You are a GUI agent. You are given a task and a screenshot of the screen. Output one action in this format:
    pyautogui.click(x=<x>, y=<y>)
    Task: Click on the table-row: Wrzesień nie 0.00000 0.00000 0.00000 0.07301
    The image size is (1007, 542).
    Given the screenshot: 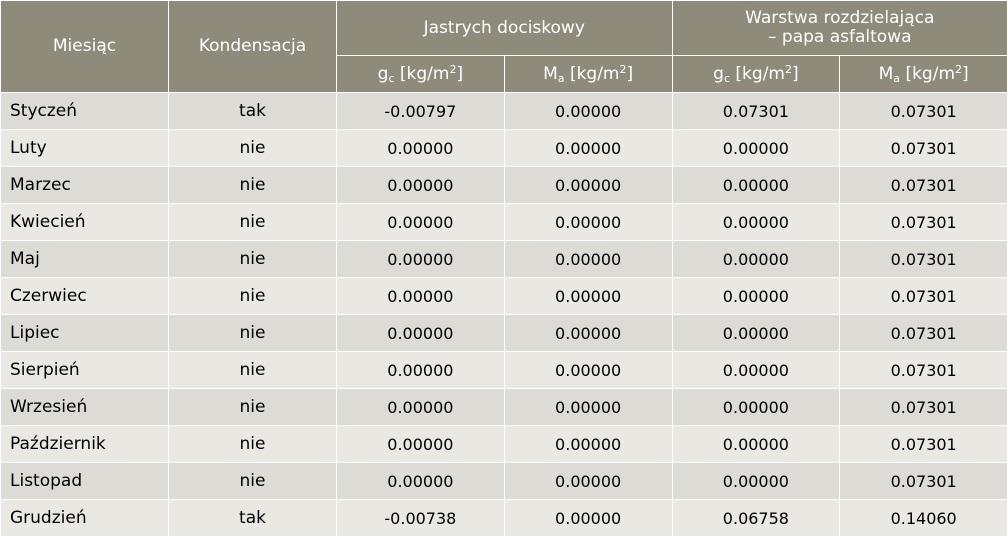 What is the action you would take?
    pyautogui.click(x=503, y=407)
    